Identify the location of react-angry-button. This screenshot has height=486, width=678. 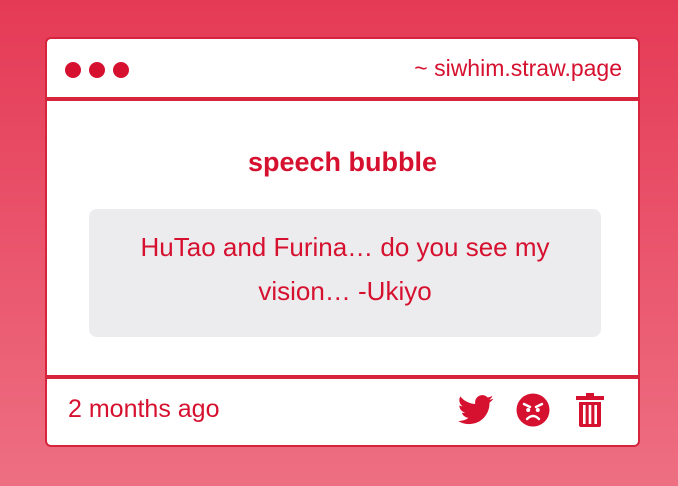
(533, 410).